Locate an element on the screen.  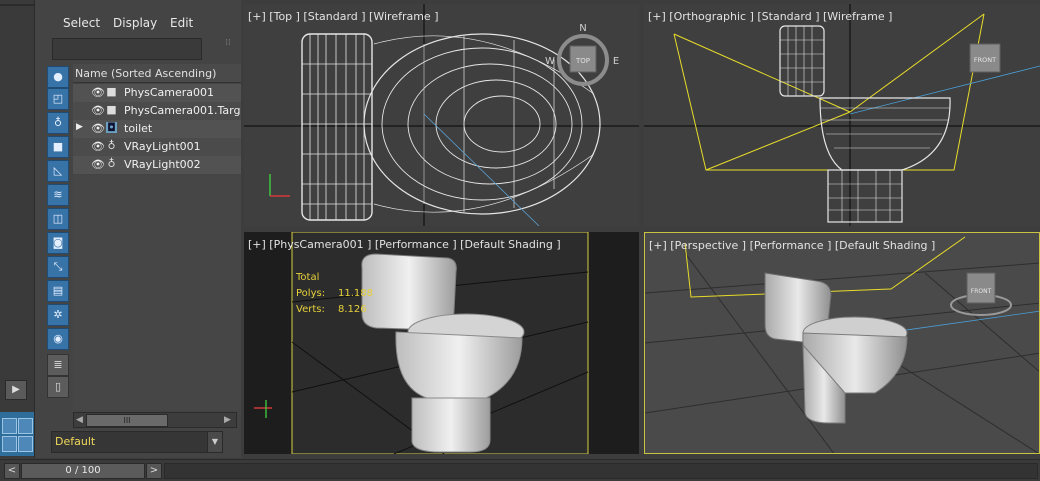
scroll-right-icon: ▶ is located at coordinates (227, 420).